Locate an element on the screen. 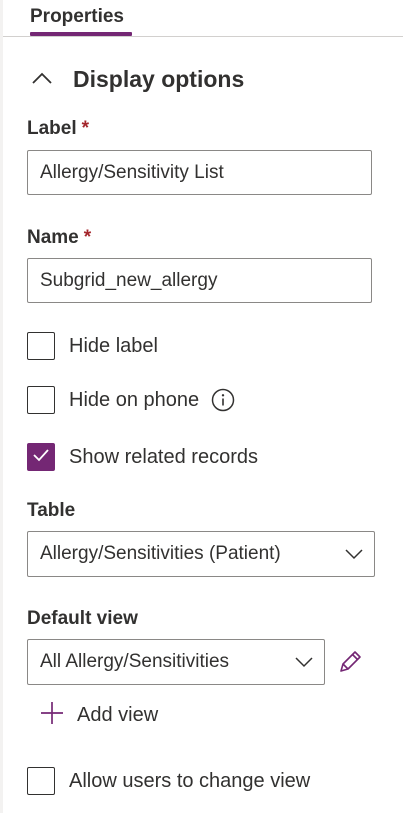 The width and height of the screenshot is (403, 813). pencil-icon is located at coordinates (350, 664).